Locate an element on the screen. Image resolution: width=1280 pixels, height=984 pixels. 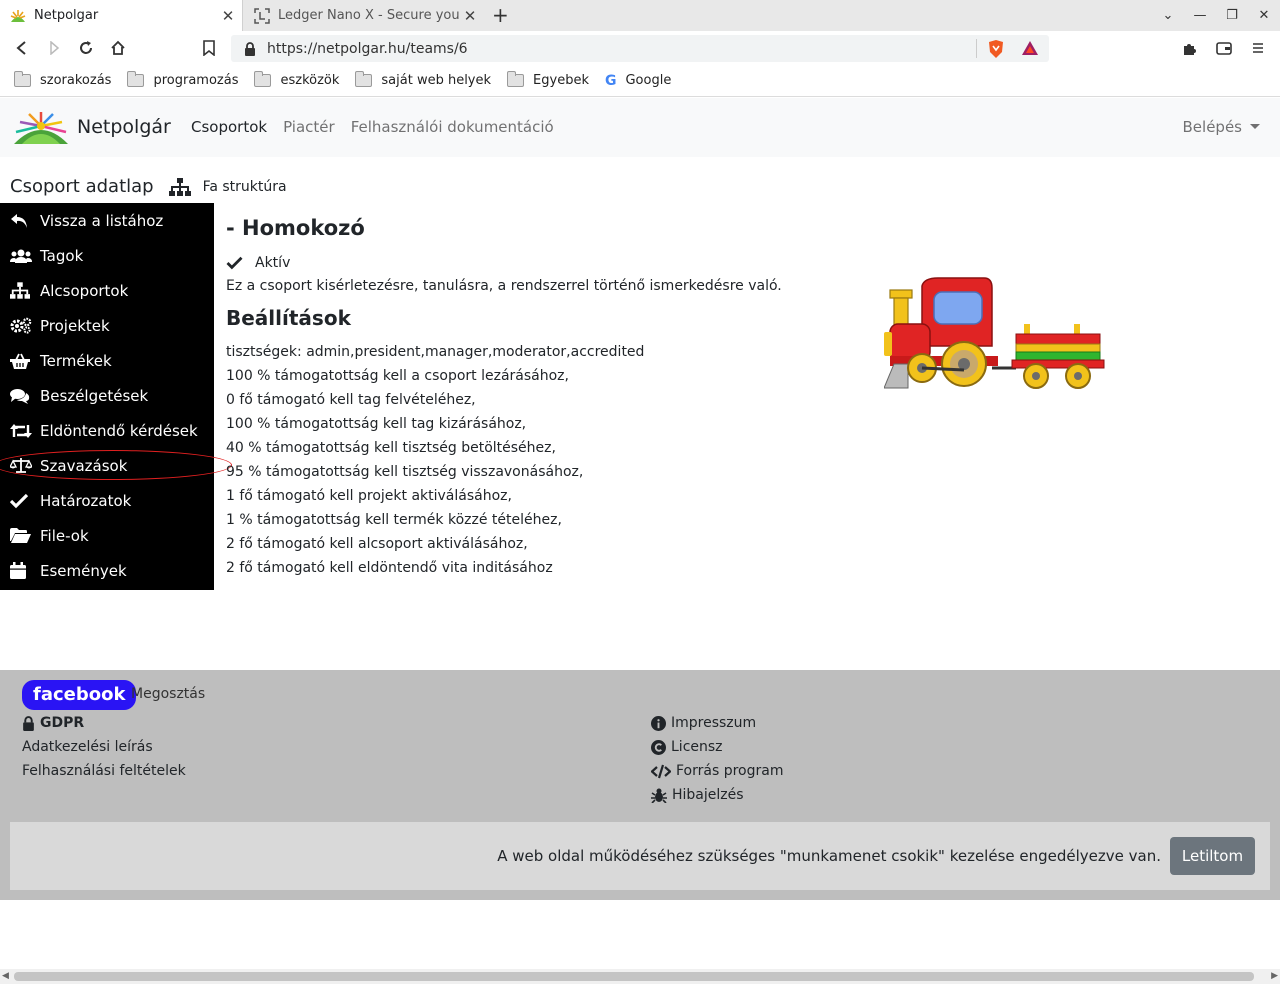
sidebar-item-label: Termékek is located at coordinates (76, 360).